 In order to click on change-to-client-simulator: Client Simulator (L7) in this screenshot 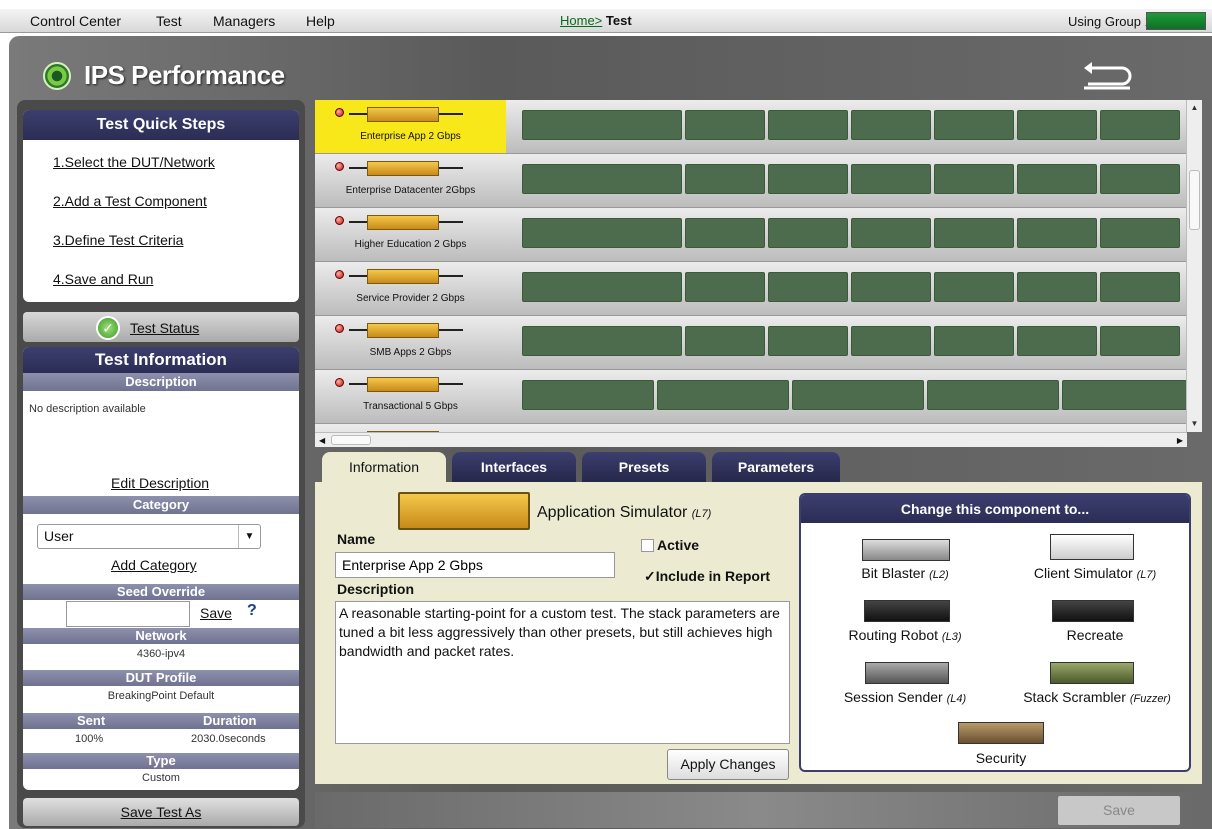, I will do `click(1095, 573)`.